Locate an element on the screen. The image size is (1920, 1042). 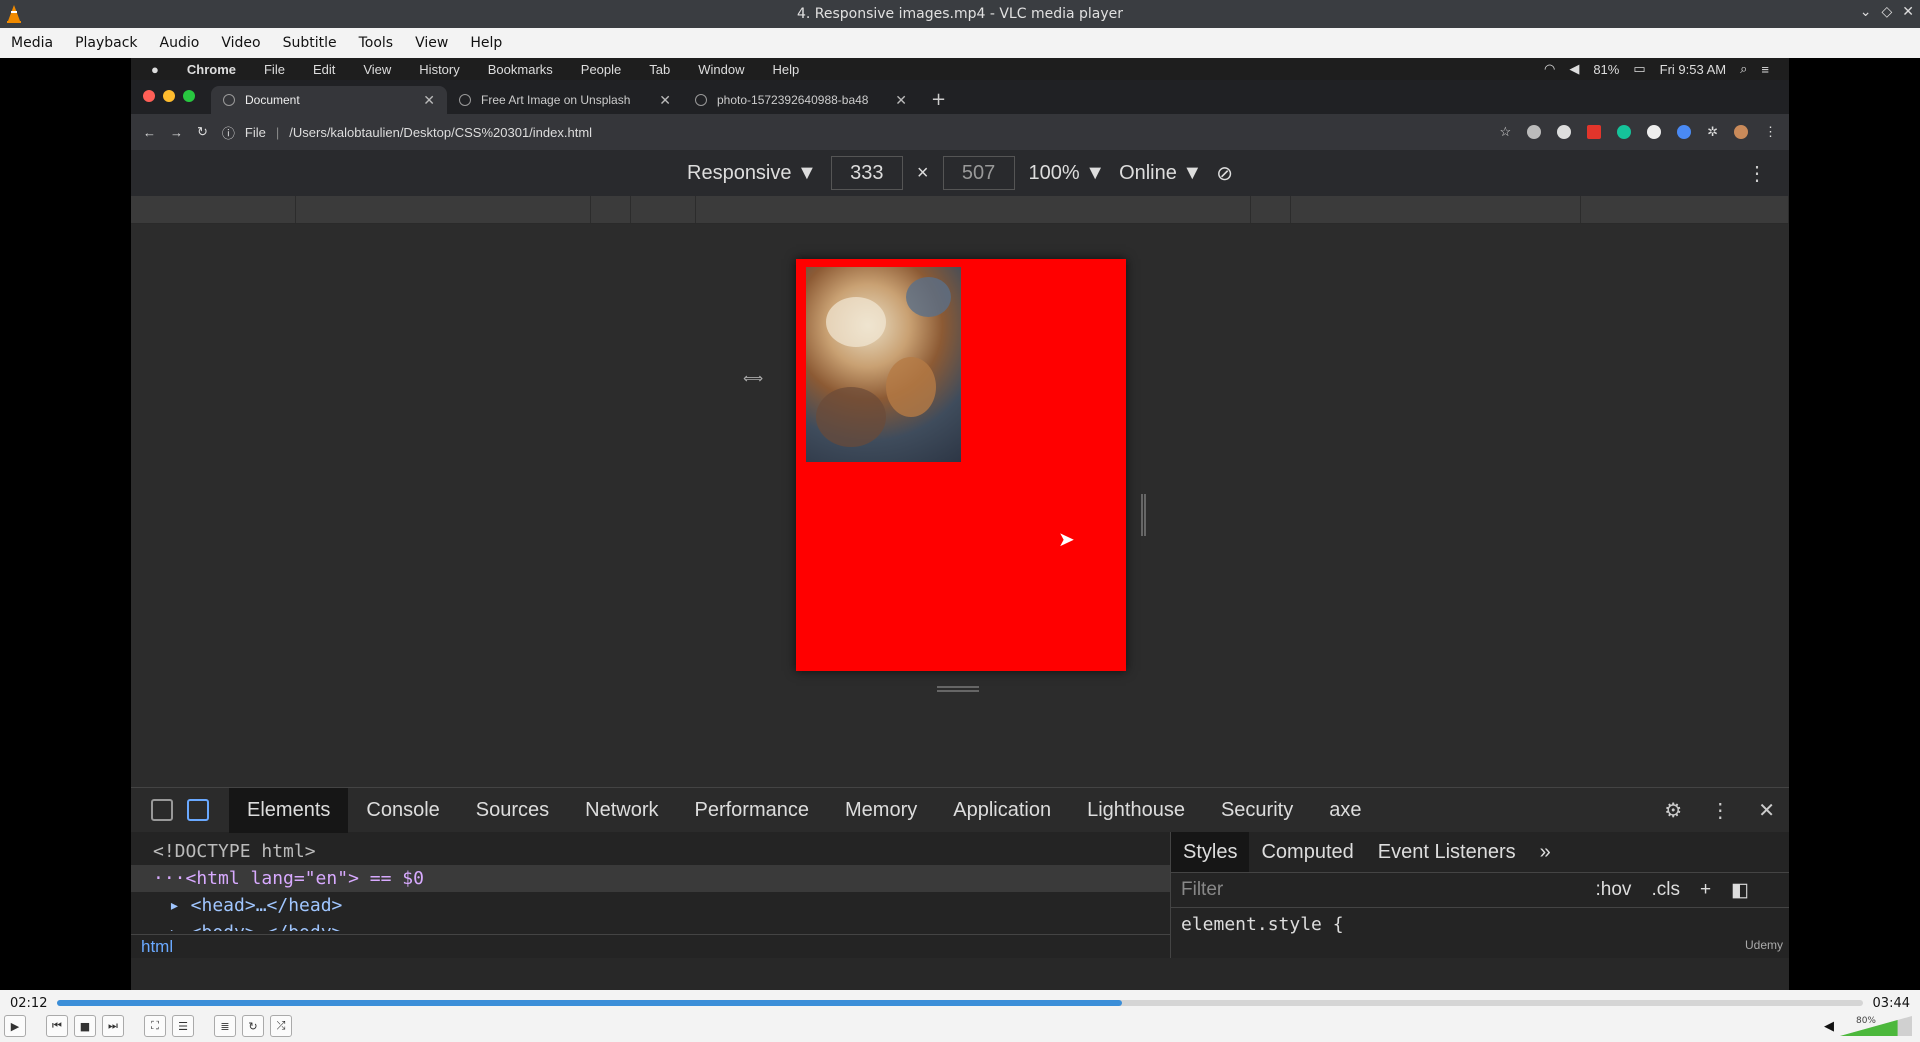
mac-menu-file: File is located at coordinates (274, 69).